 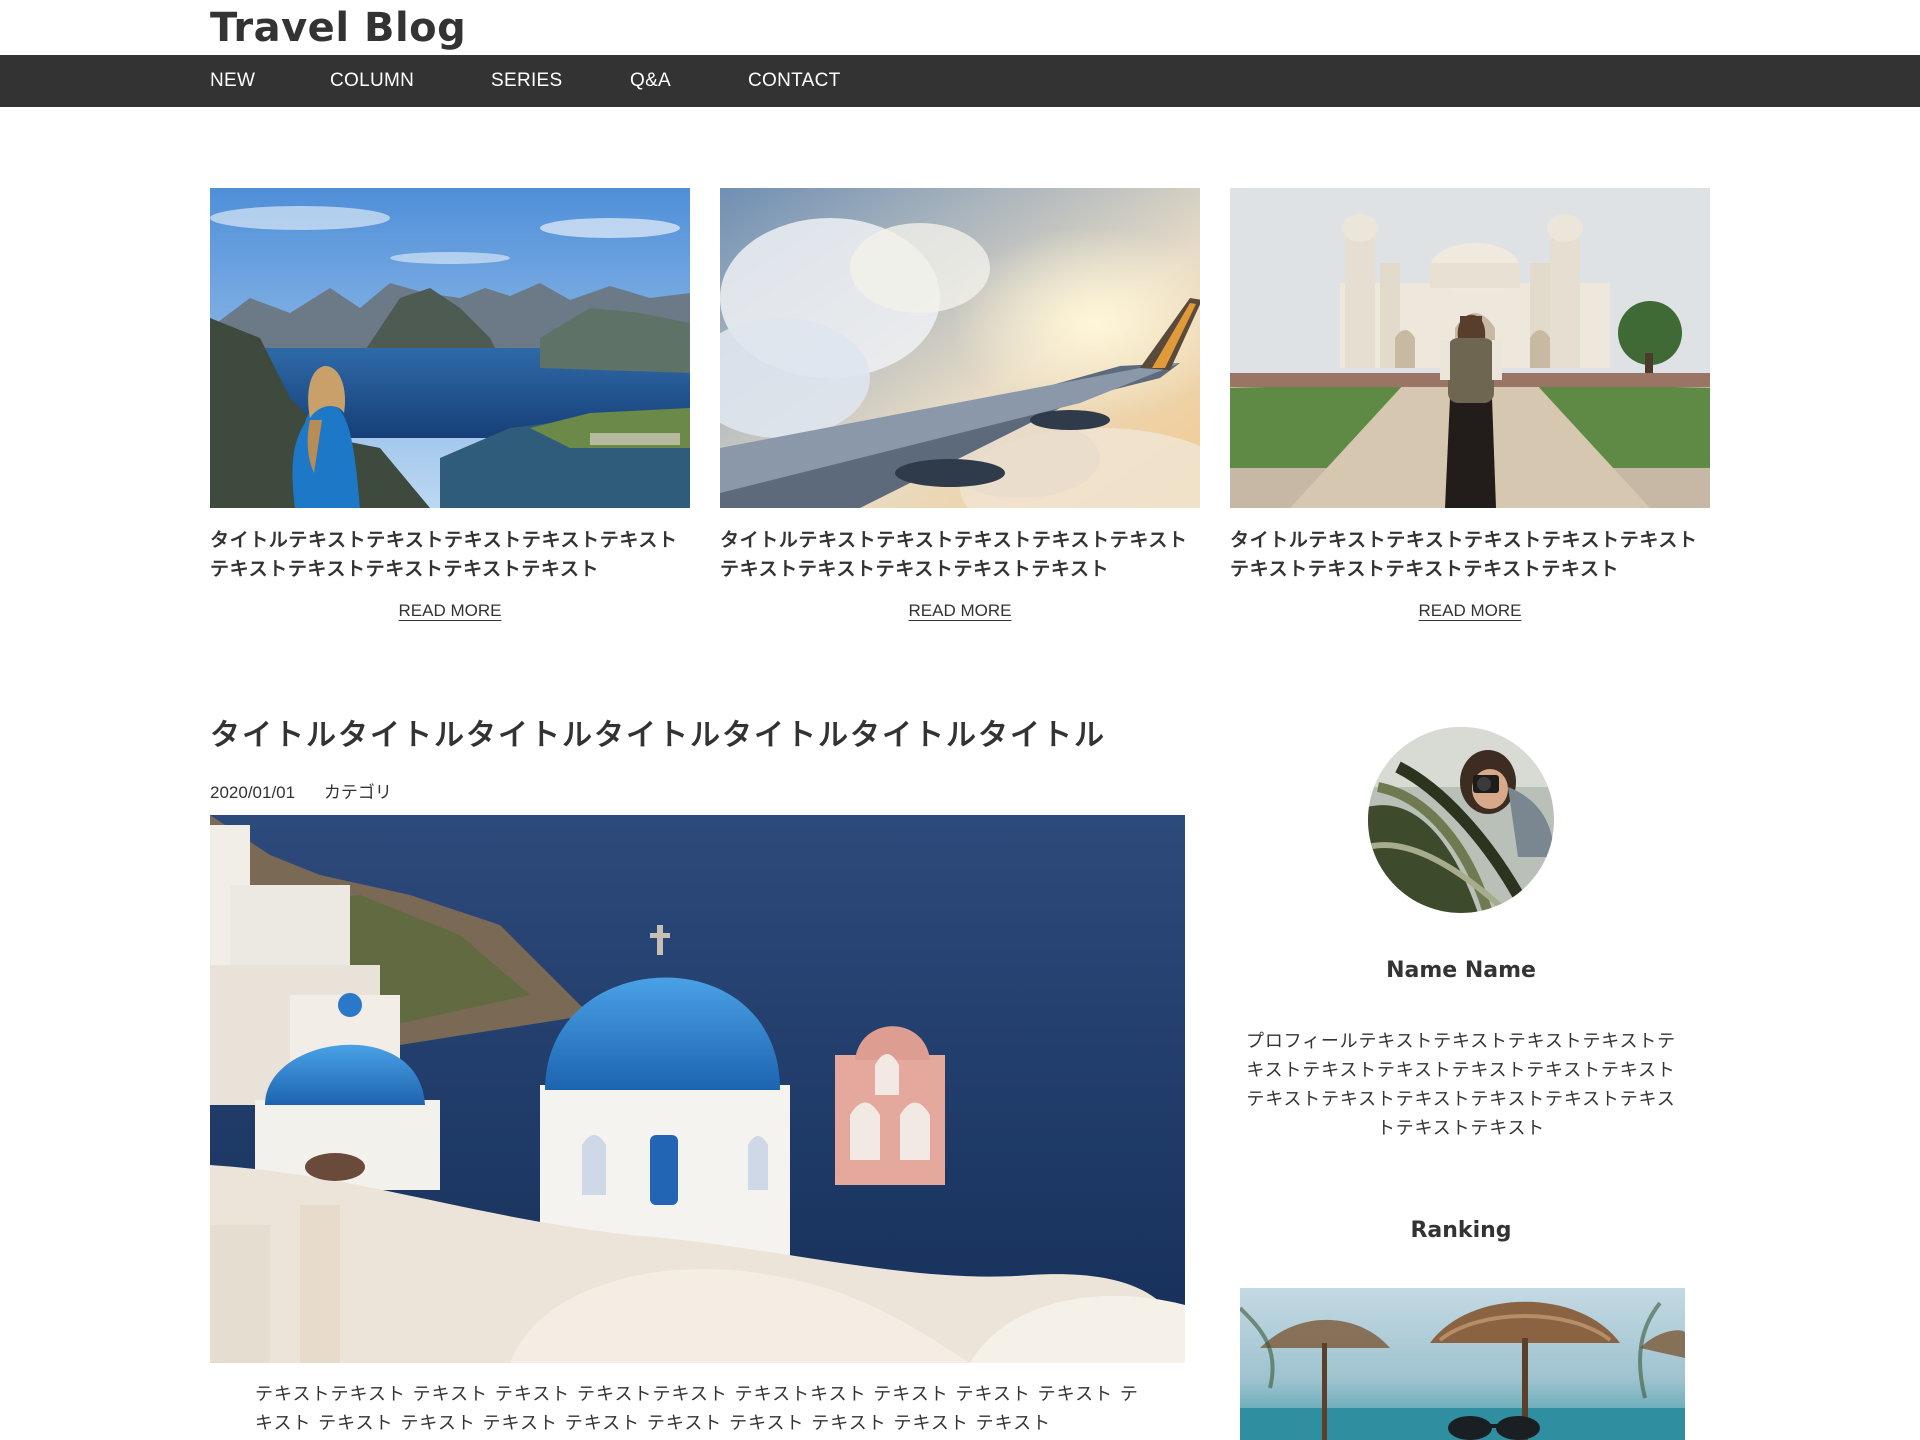 What do you see at coordinates (450, 348) in the screenshot?
I see `mountain-fjord-photo` at bounding box center [450, 348].